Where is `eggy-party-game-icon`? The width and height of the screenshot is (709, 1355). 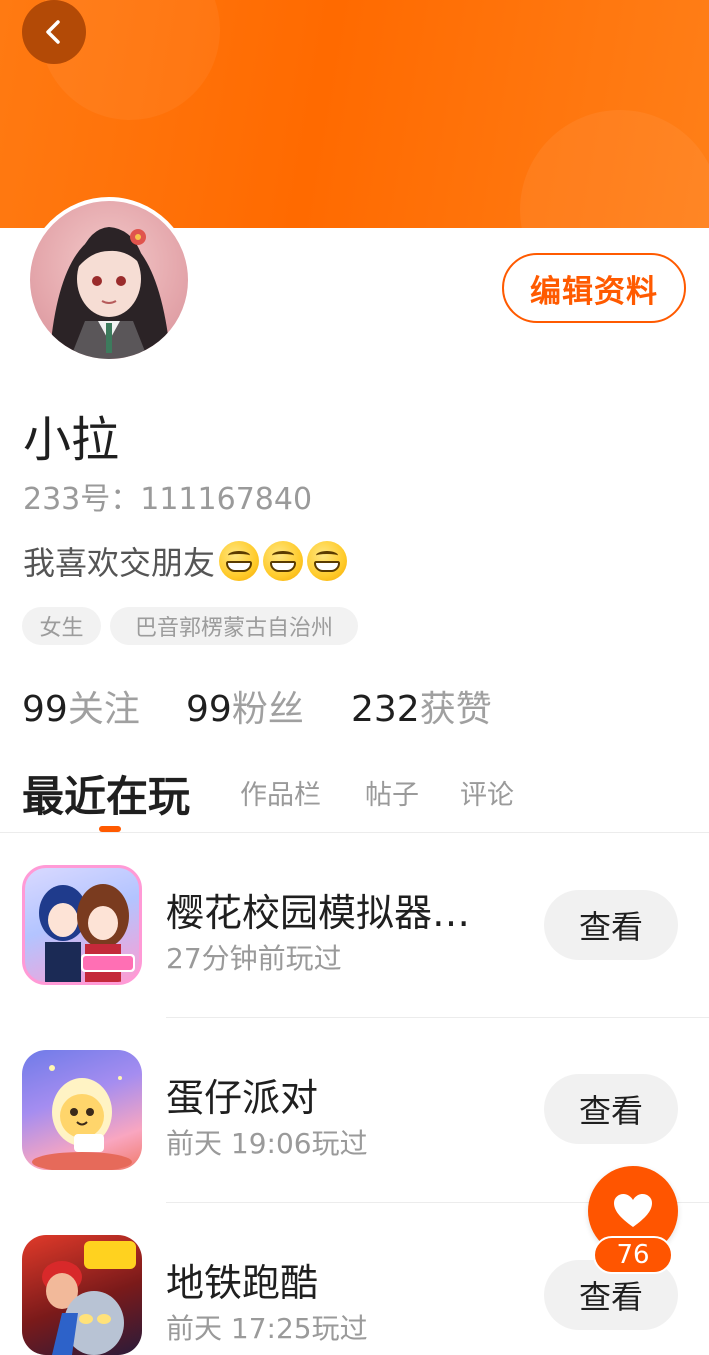 eggy-party-game-icon is located at coordinates (82, 1110).